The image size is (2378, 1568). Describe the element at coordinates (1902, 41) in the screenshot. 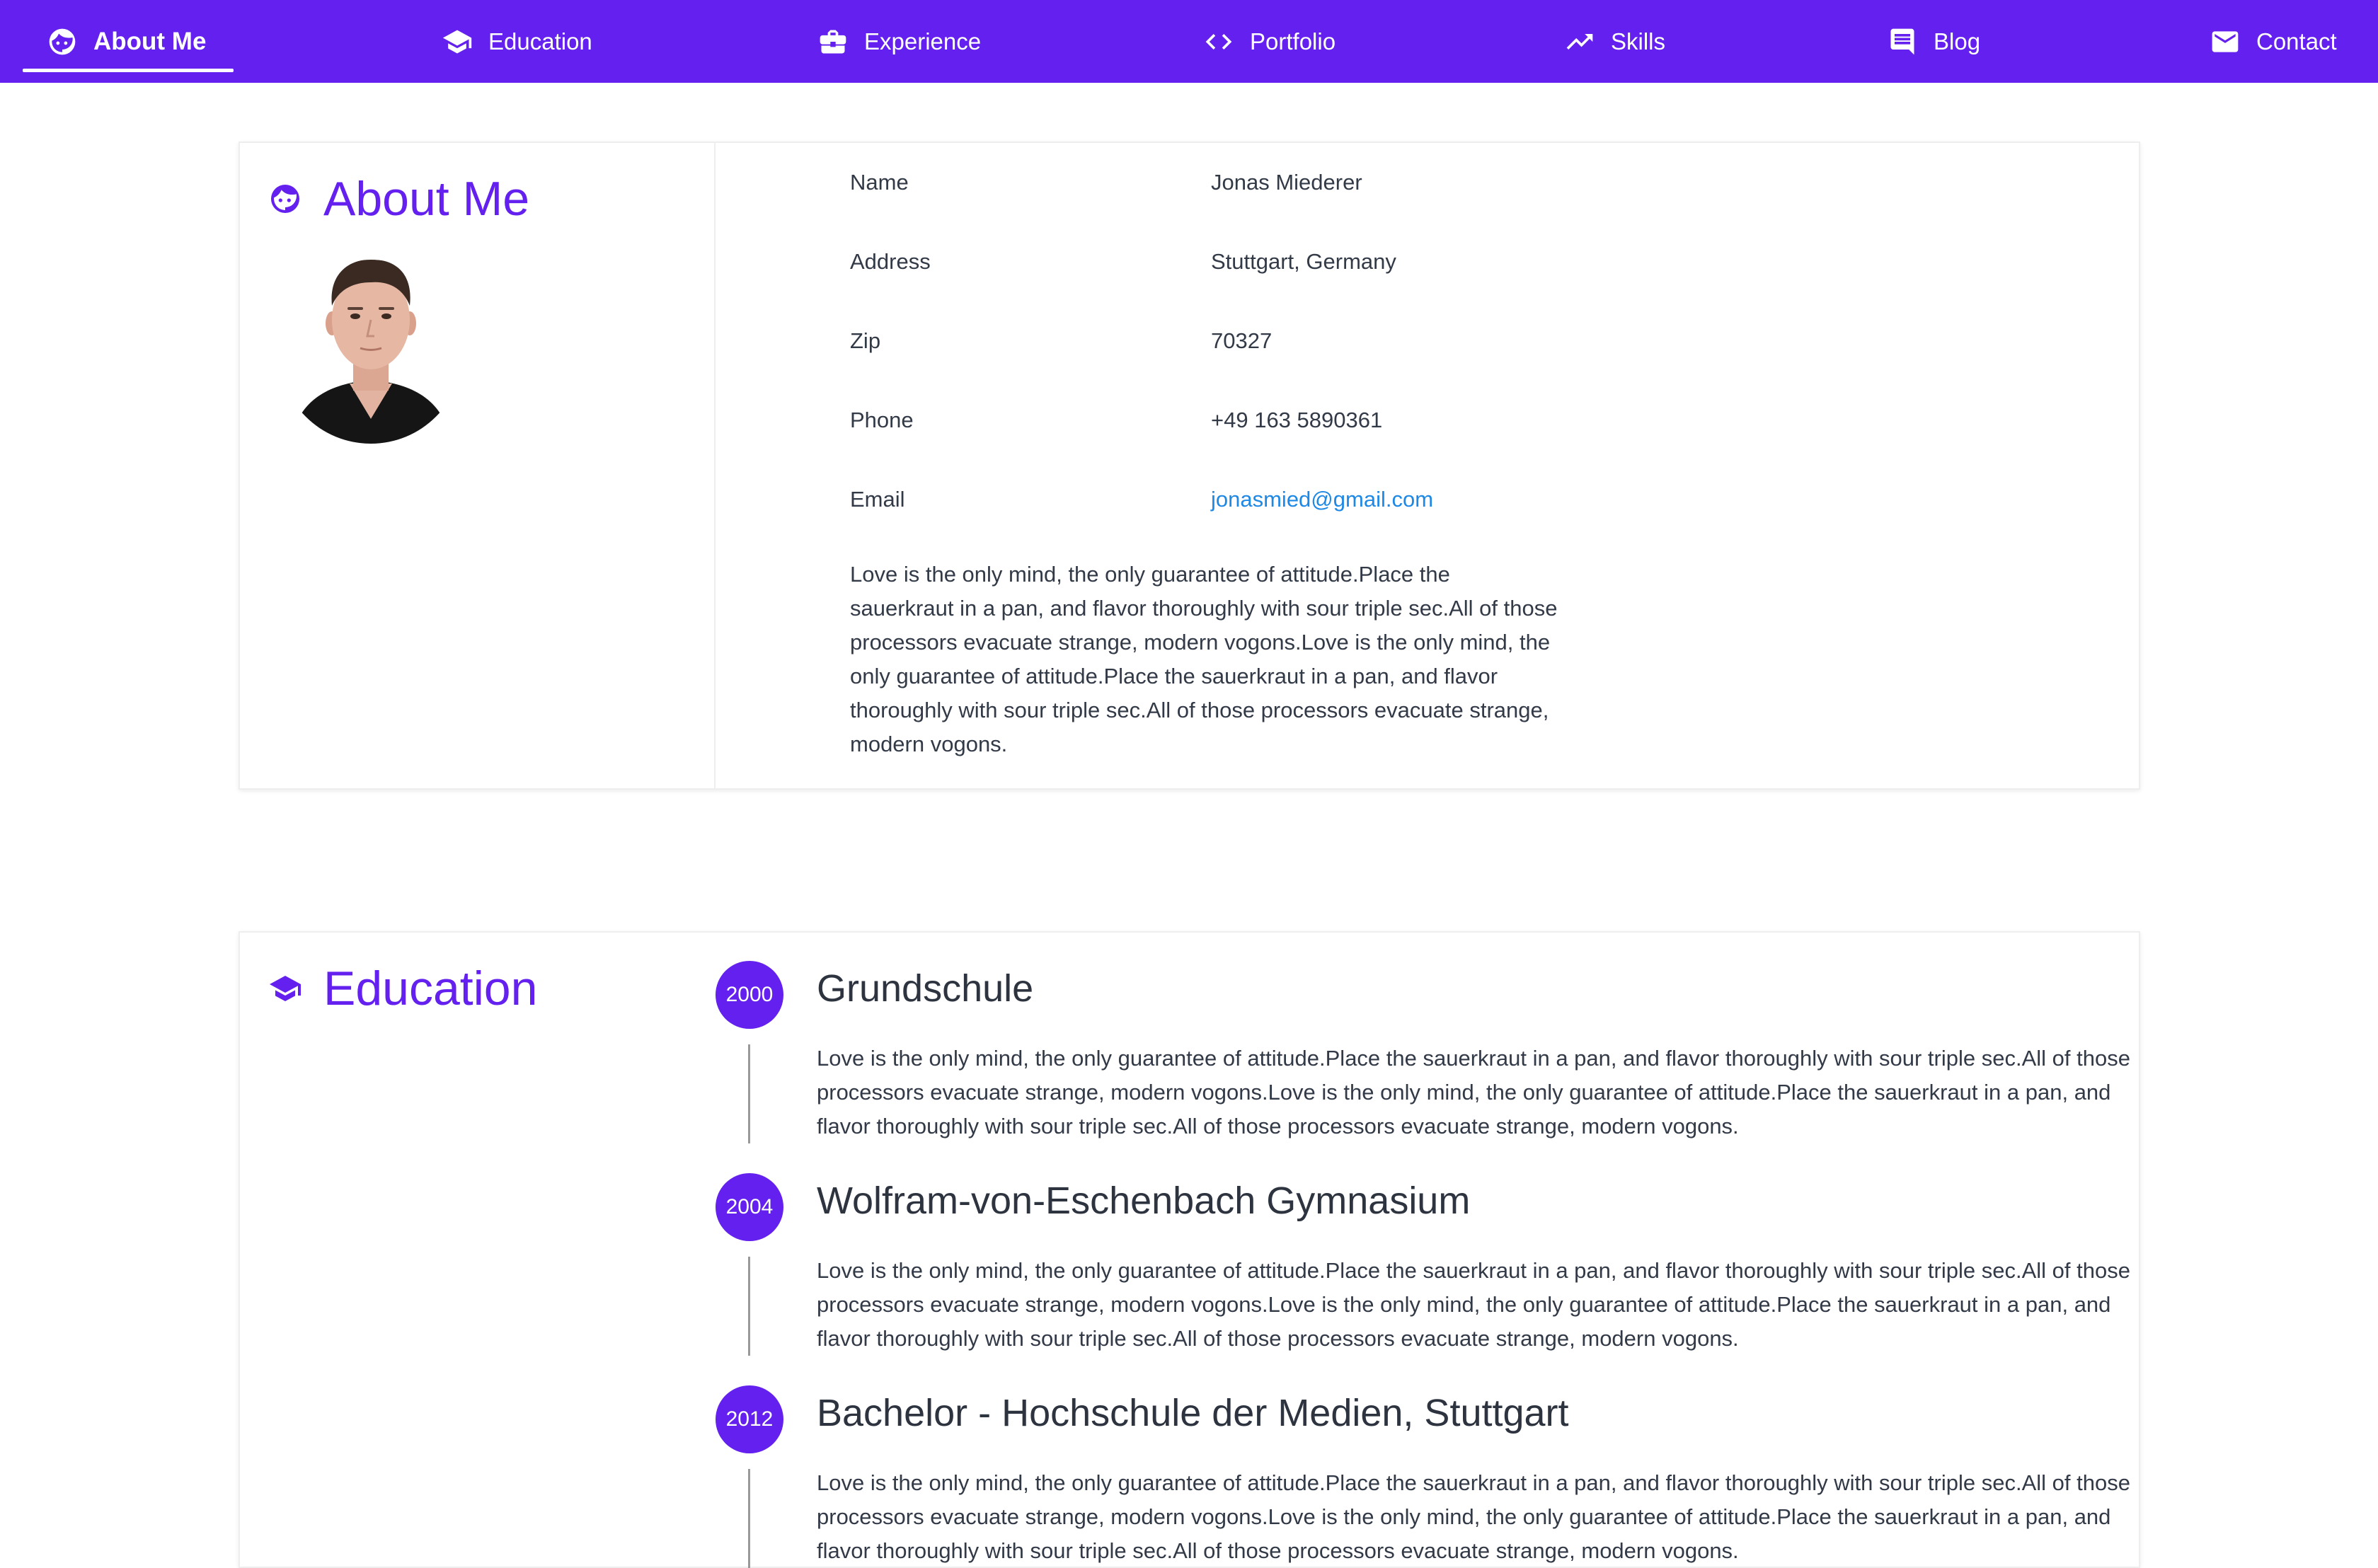

I see `comment-icon` at that location.